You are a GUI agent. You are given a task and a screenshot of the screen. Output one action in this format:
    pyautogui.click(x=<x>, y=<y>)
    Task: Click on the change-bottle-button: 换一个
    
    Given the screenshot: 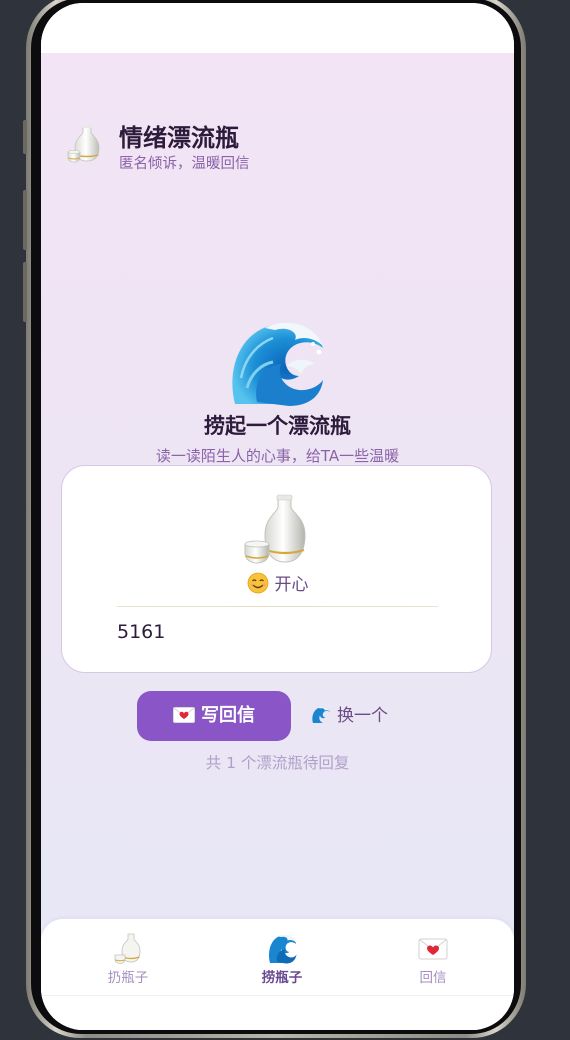 What is the action you would take?
    pyautogui.click(x=349, y=716)
    